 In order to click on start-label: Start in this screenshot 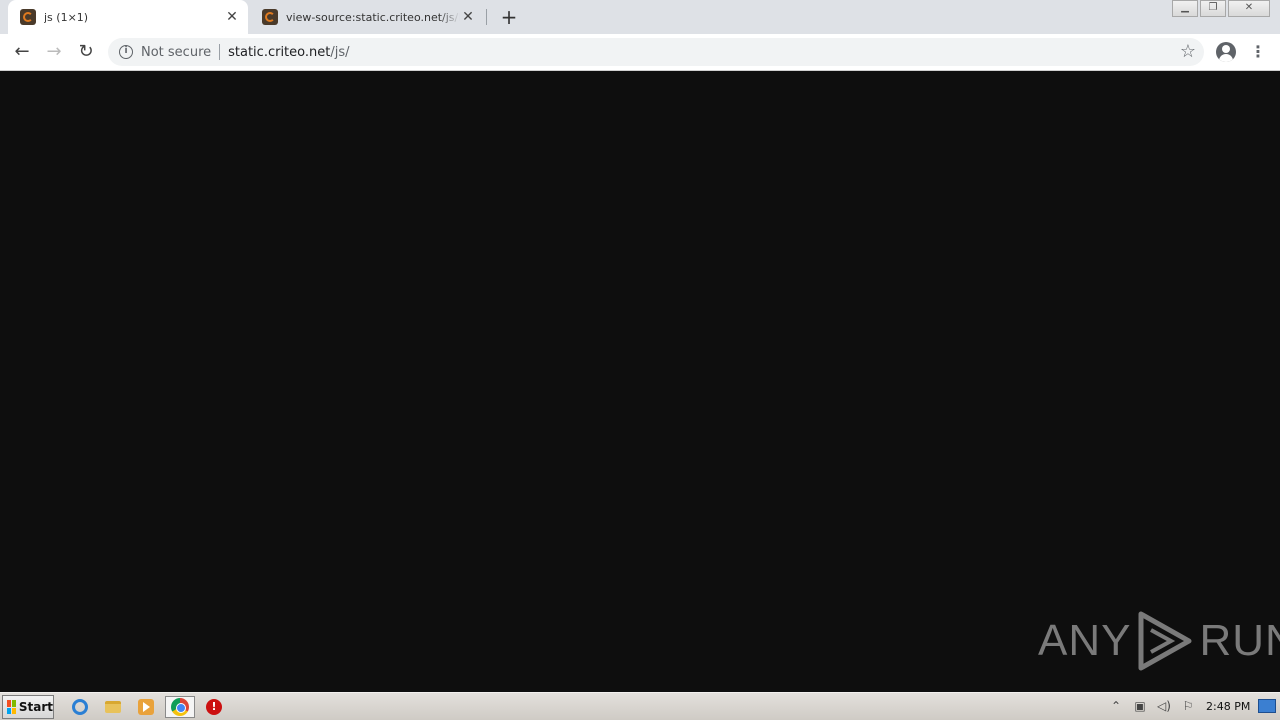, I will do `click(35, 707)`.